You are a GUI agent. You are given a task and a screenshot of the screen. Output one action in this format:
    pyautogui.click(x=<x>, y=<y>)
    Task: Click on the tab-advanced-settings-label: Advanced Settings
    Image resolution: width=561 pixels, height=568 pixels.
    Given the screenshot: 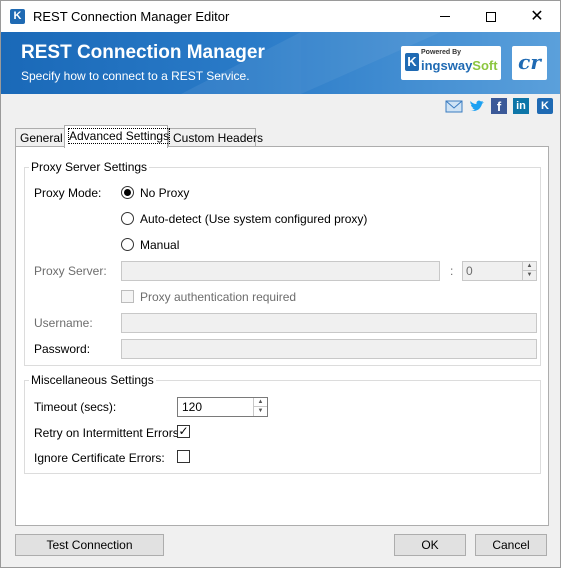 What is the action you would take?
    pyautogui.click(x=119, y=136)
    